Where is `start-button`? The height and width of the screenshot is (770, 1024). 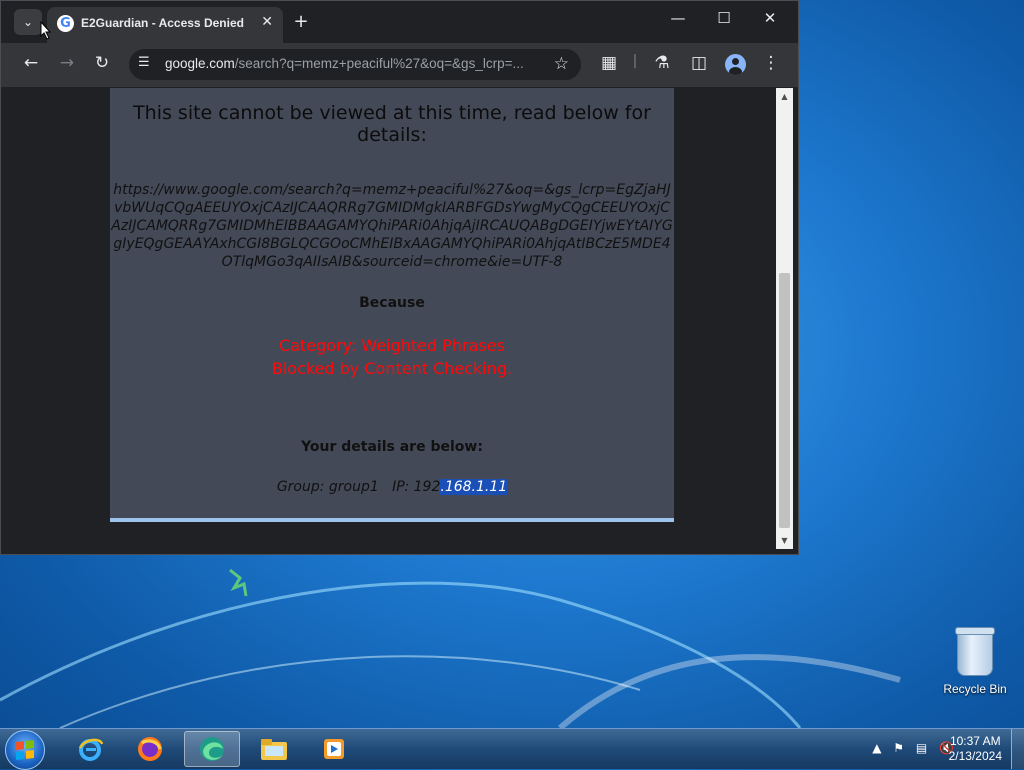
start-button is located at coordinates (25, 750).